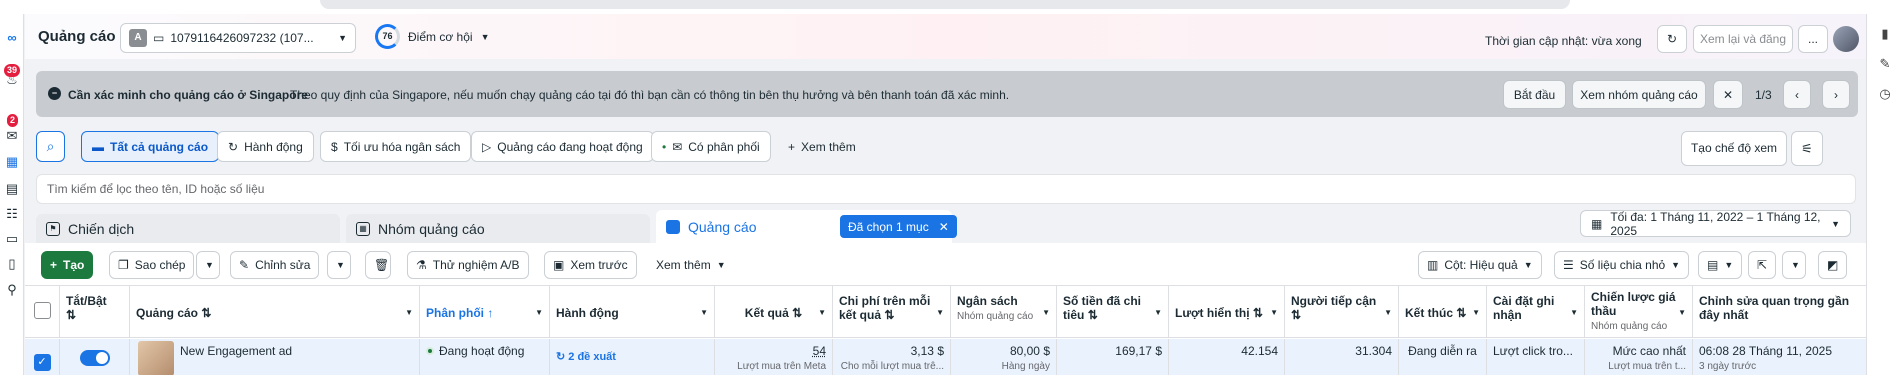 This screenshot has height=375, width=1902. I want to click on header-reach: Người tiếp cận ⇅ ▼, so click(1342, 312).